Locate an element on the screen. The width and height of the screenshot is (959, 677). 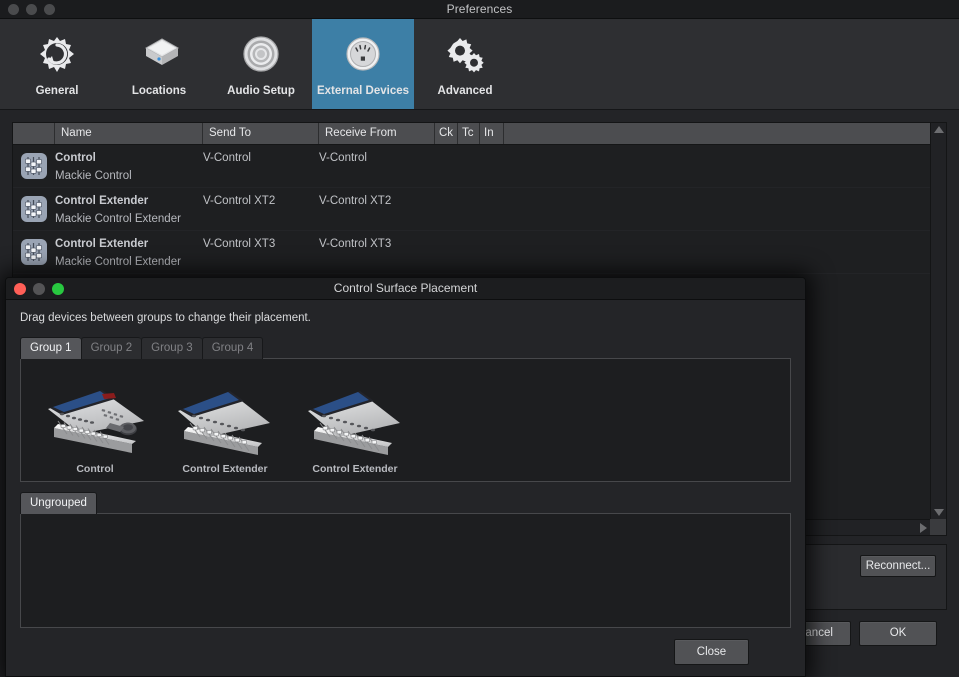
tab-group-3: Group 3 is located at coordinates (171, 348).